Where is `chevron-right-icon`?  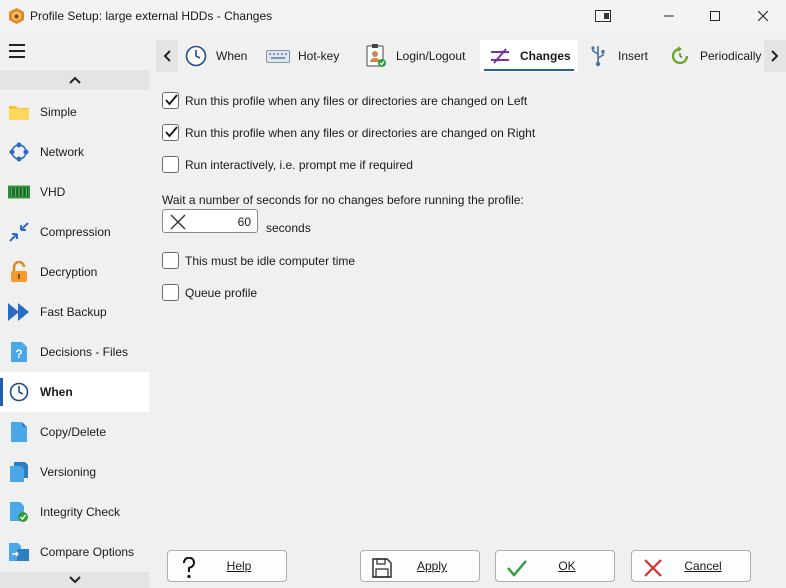 chevron-right-icon is located at coordinates (775, 56).